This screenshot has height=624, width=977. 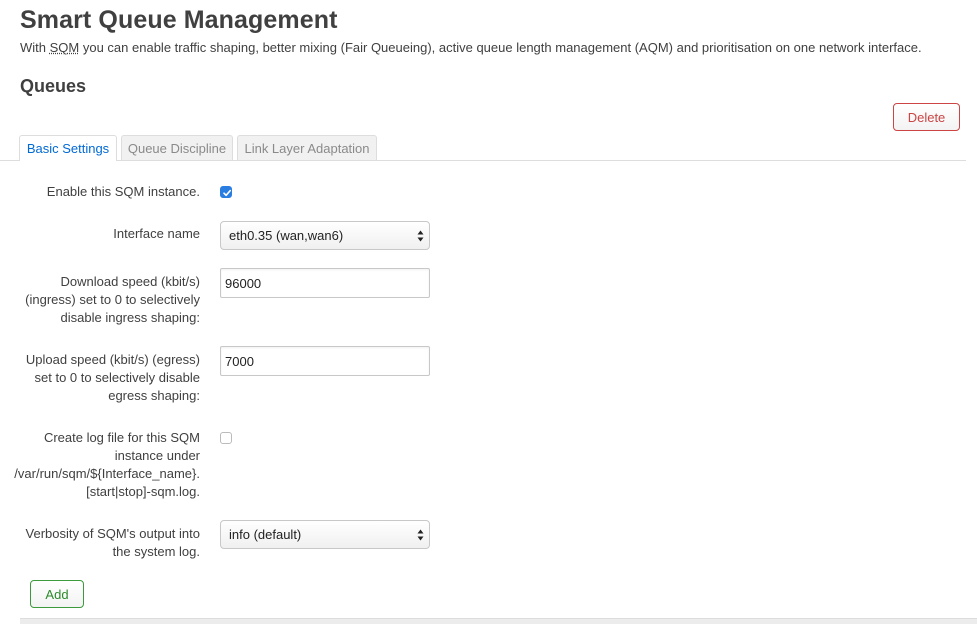 I want to click on upload-label-line-2: set to 0 to selectively disable, so click(x=117, y=377).